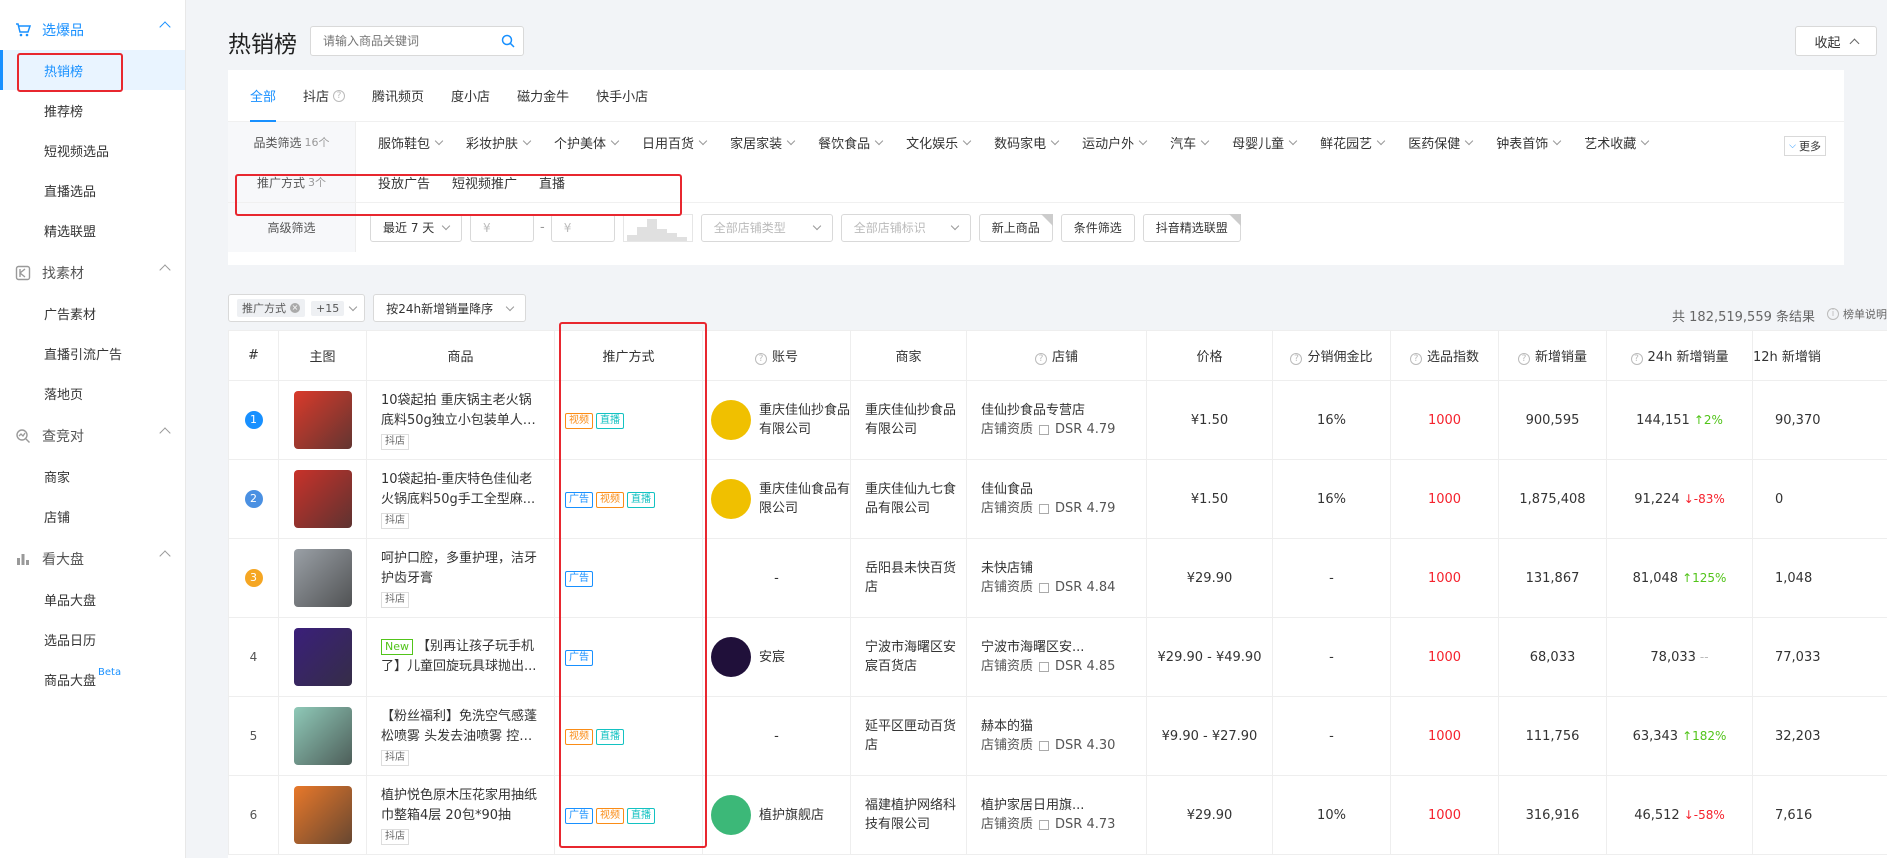 The image size is (1887, 858). I want to click on category-item: 文化娱乐, so click(939, 142).